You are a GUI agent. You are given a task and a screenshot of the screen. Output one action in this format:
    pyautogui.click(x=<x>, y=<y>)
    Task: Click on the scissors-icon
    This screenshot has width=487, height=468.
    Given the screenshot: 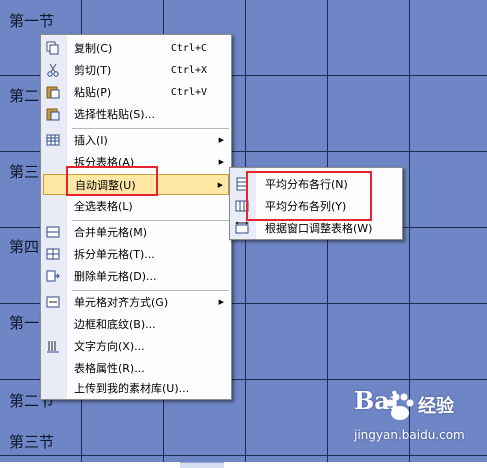 What is the action you would take?
    pyautogui.click(x=53, y=70)
    